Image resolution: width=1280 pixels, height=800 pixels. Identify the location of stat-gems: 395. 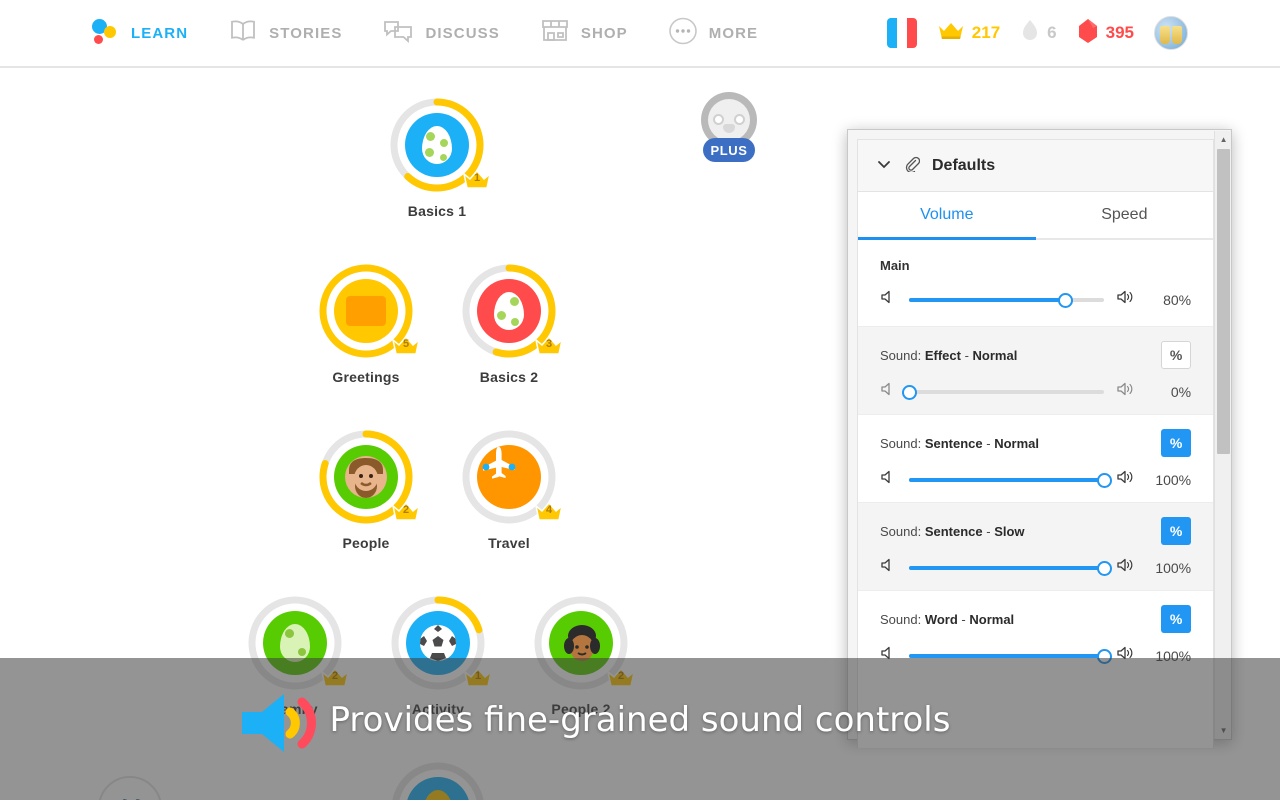
(1105, 33).